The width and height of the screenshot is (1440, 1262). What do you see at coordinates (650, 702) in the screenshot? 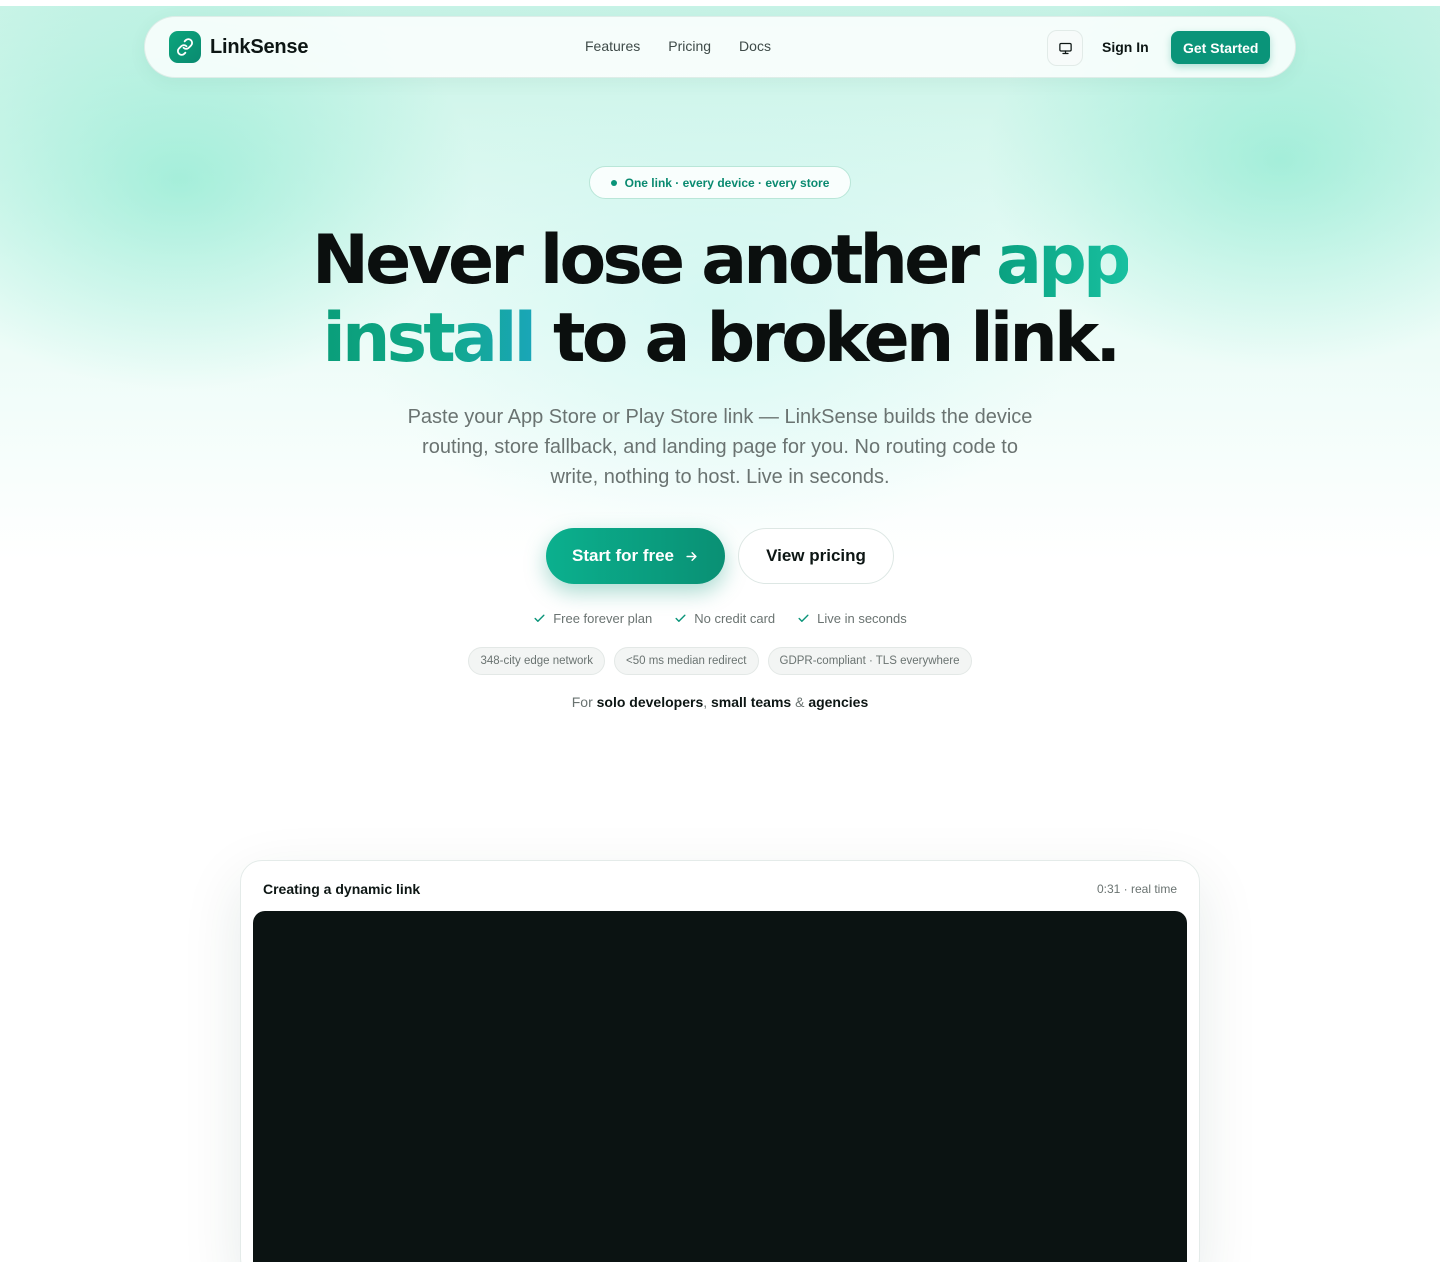
I see `audience-solo: solo developers` at bounding box center [650, 702].